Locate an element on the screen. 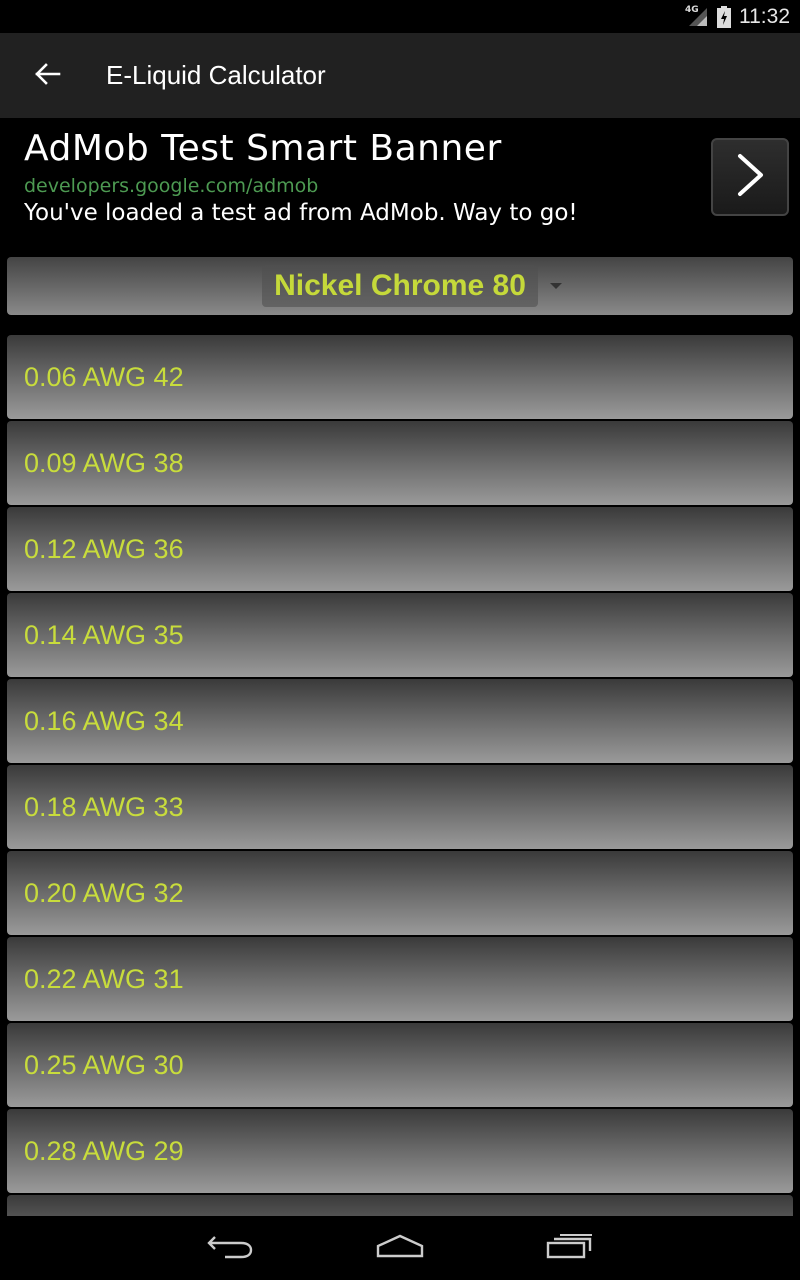 Image resolution: width=800 pixels, height=1280 pixels. list-item: 0.06 AWG 42 is located at coordinates (400, 377).